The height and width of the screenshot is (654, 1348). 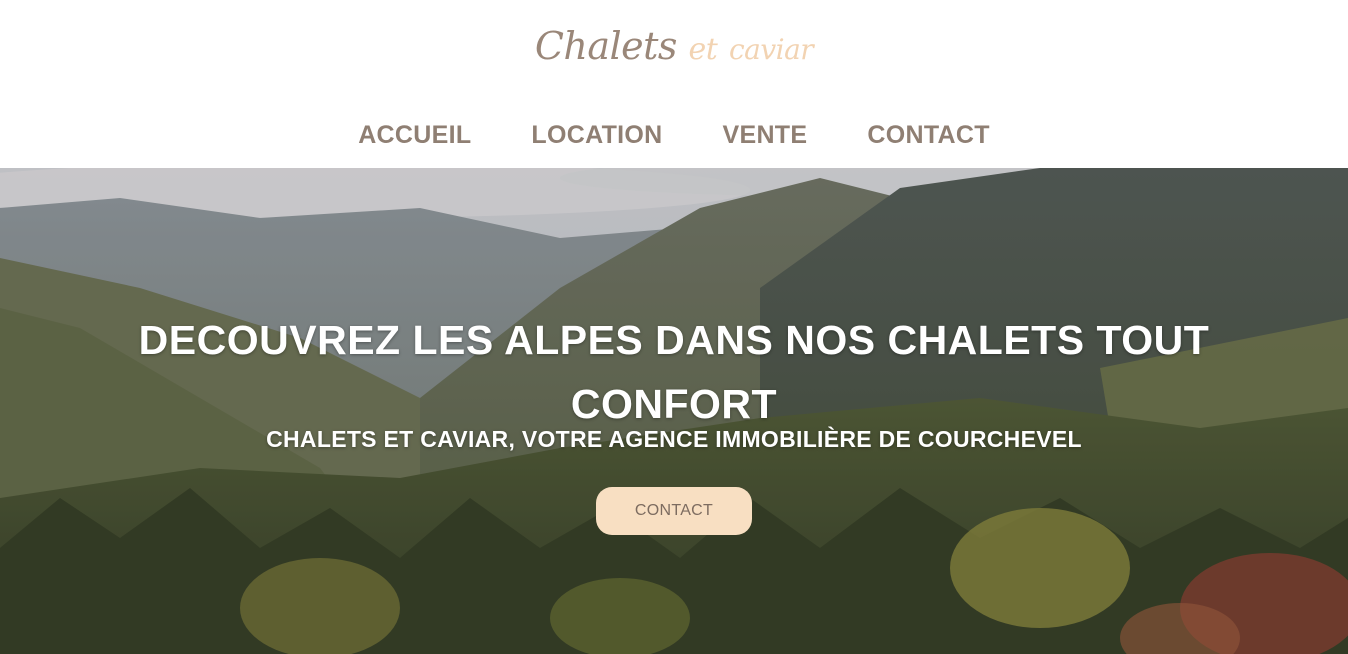 I want to click on logo-word-caviar: caviar, so click(x=771, y=49).